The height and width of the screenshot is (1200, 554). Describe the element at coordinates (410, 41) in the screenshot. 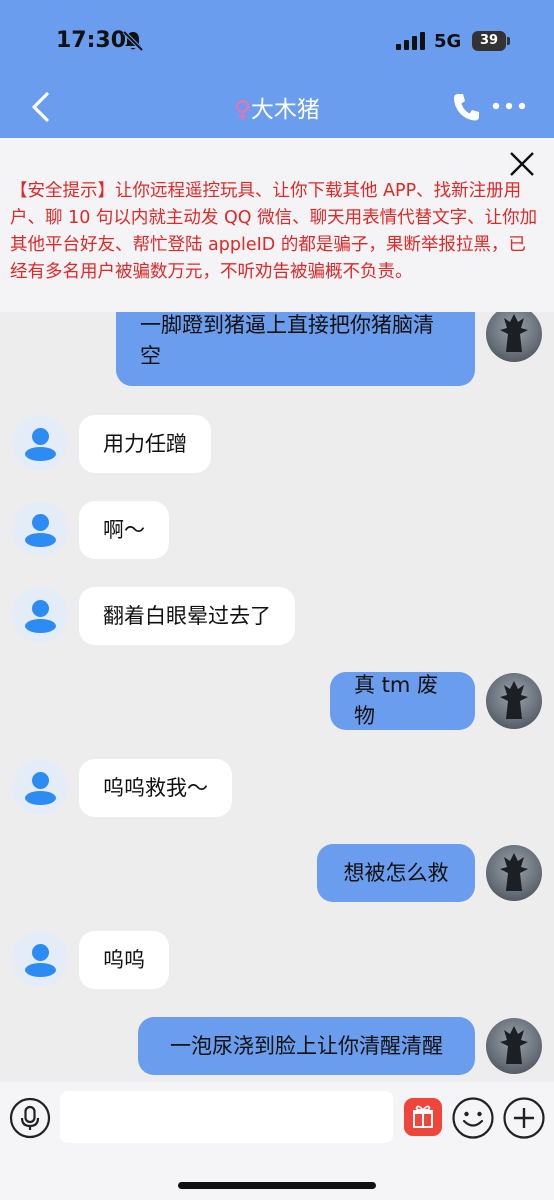

I see `signal-icon` at that location.